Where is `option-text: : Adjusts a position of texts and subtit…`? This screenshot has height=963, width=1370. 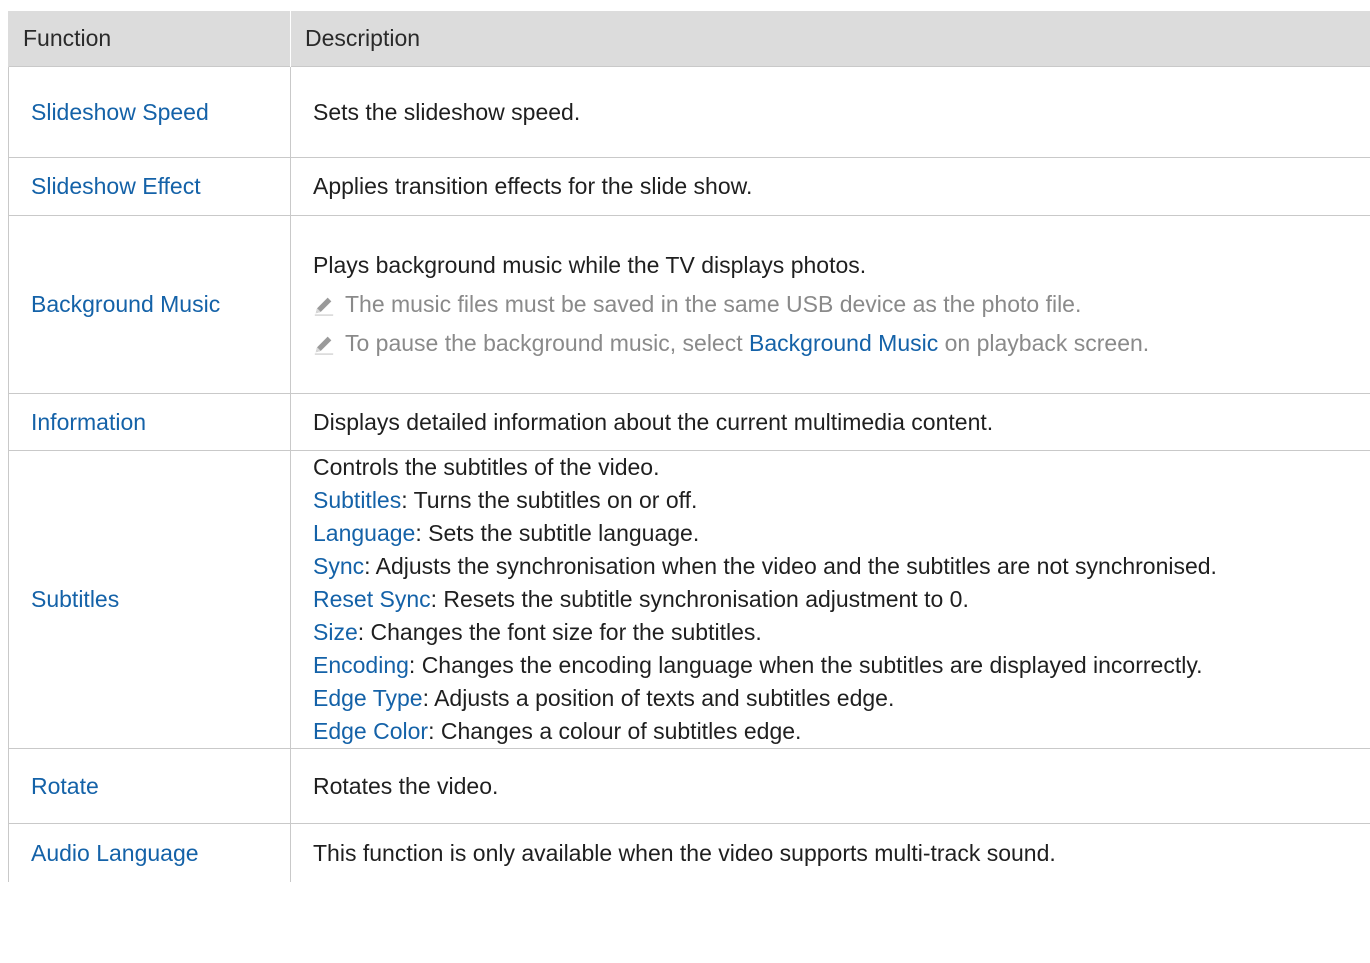
option-text: : Adjusts a position of texts and subtit… is located at coordinates (658, 698).